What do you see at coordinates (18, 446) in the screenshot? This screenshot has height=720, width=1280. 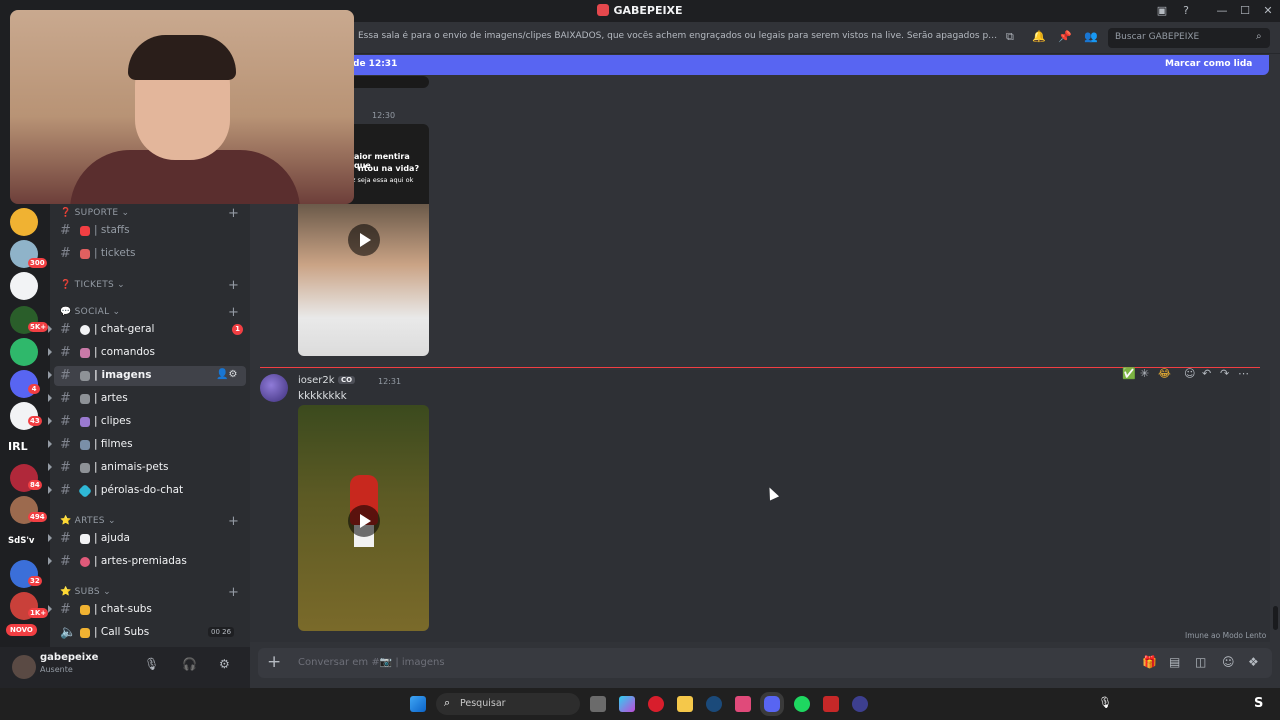 I see `server-icon-irl: IRL` at bounding box center [18, 446].